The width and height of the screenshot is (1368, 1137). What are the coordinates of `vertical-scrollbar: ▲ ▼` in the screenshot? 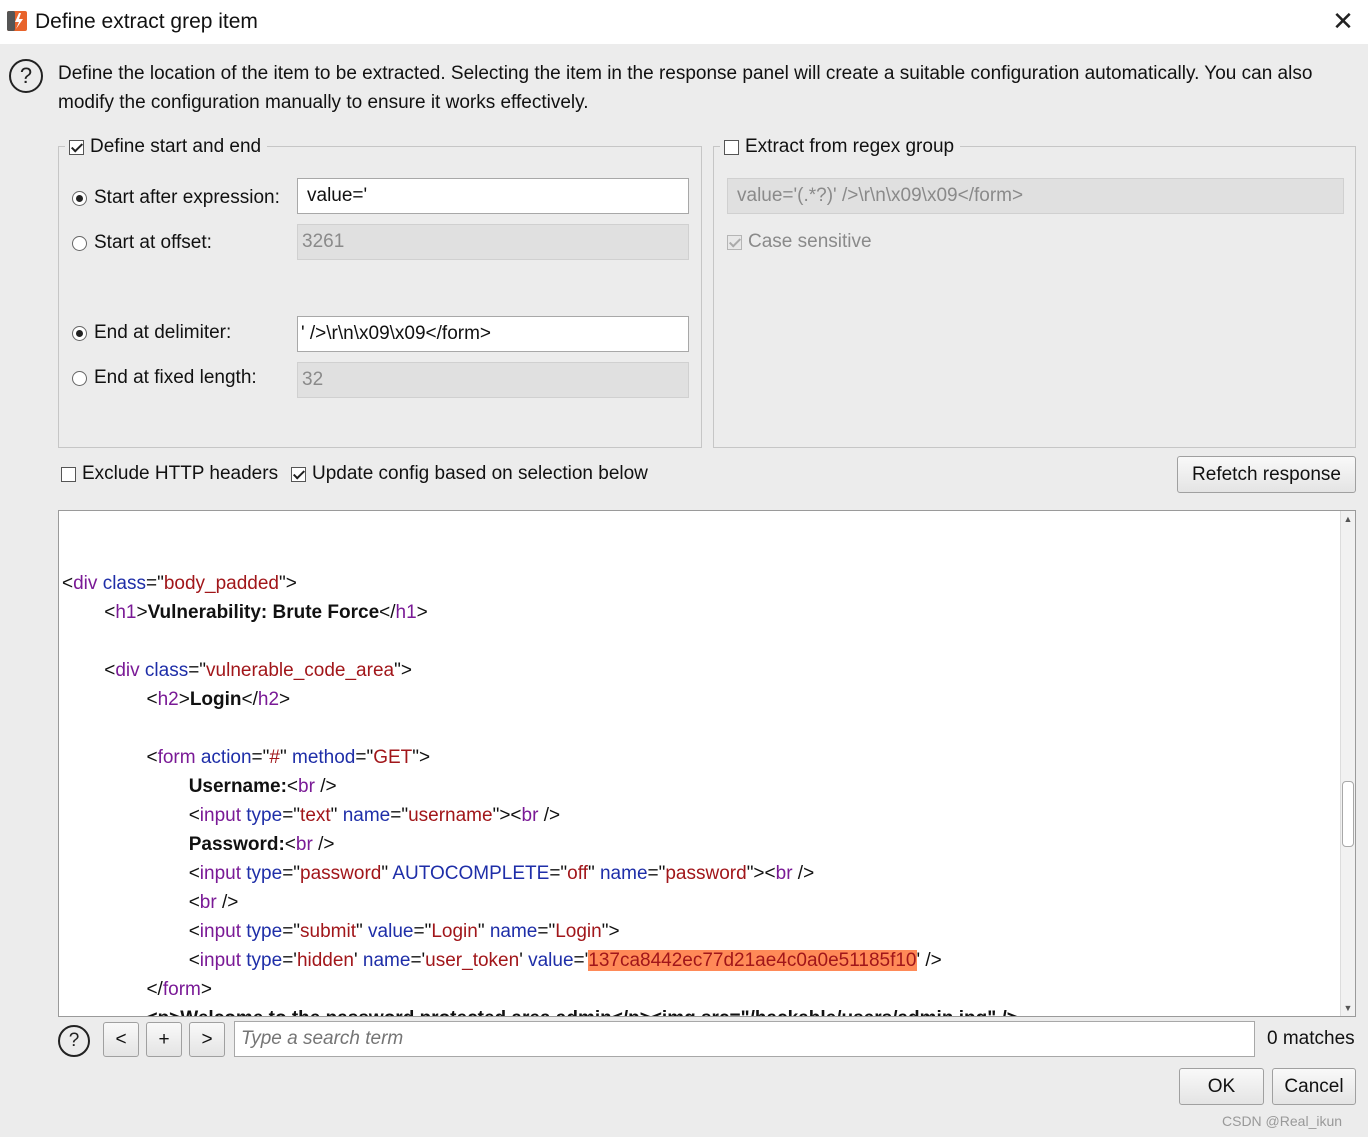 It's located at (1347, 763).